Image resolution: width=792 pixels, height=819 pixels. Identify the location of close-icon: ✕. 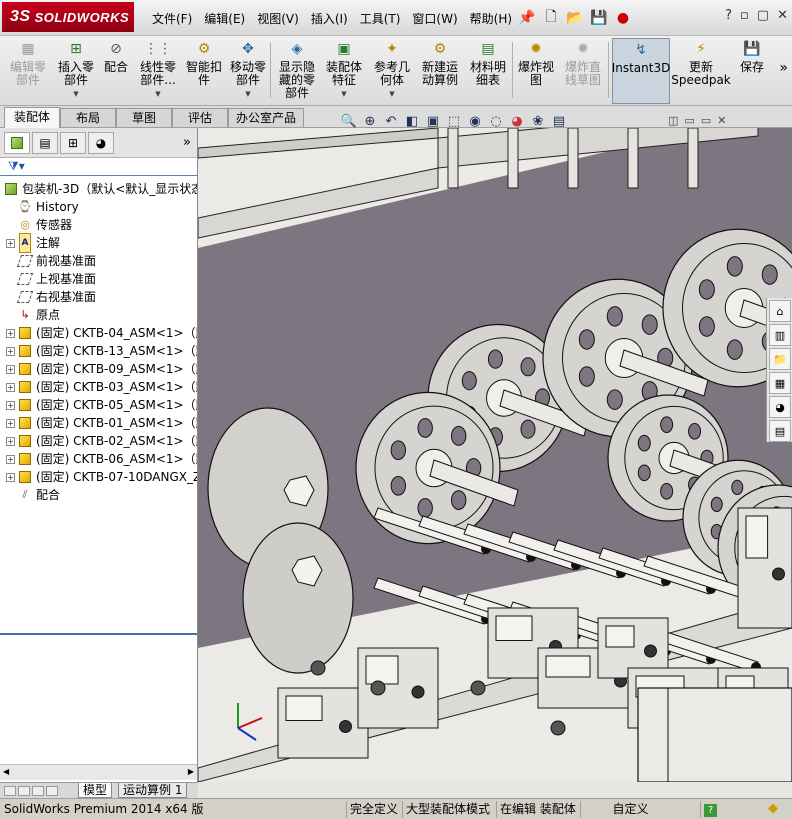
(782, 15).